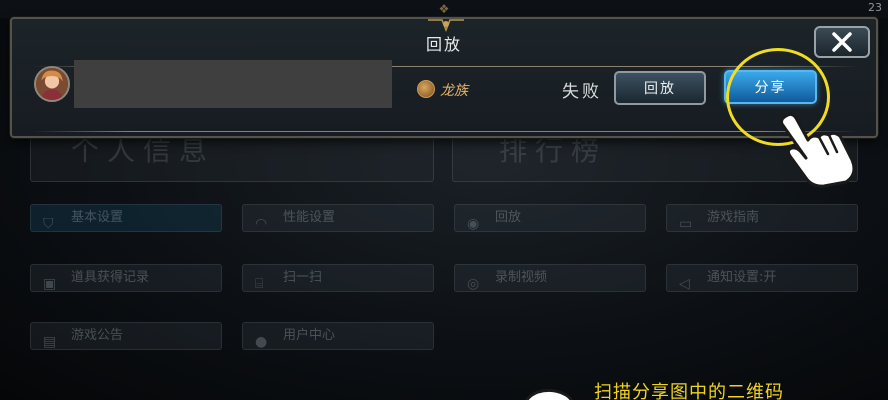 The width and height of the screenshot is (888, 400). What do you see at coordinates (508, 217) in the screenshot?
I see `menu-label: 回放` at bounding box center [508, 217].